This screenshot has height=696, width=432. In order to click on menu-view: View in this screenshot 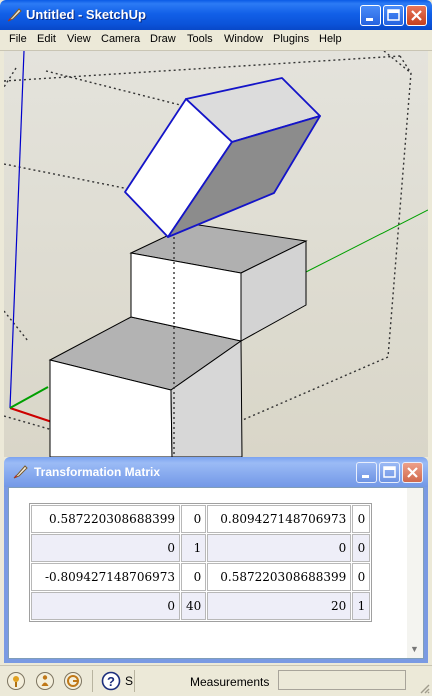, I will do `click(79, 39)`.